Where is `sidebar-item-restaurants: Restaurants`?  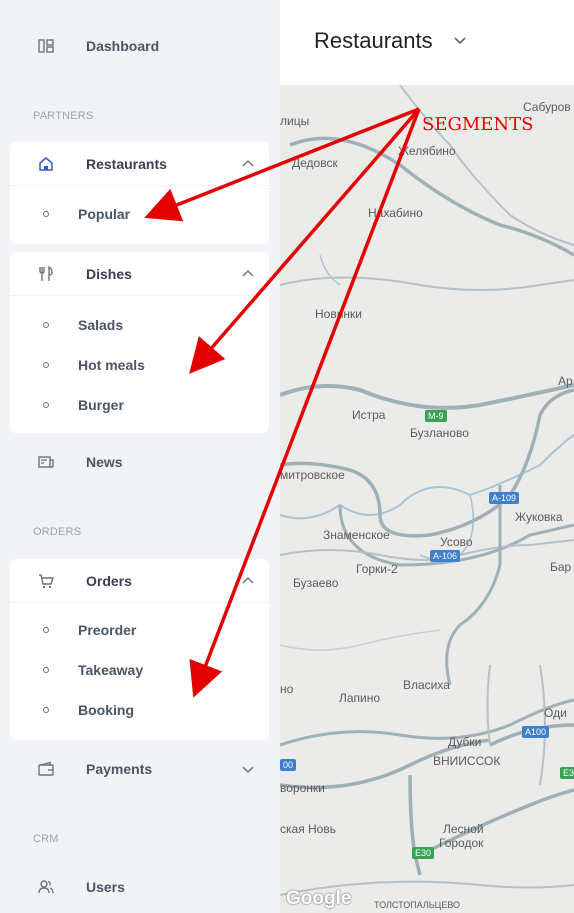 sidebar-item-restaurants: Restaurants is located at coordinates (139, 164).